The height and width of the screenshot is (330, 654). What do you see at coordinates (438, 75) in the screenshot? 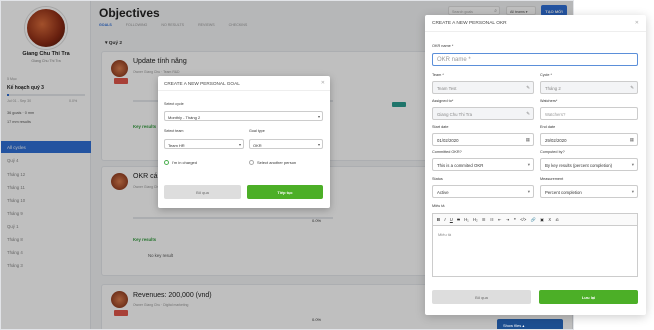
I see `team-label: Team *` at bounding box center [438, 75].